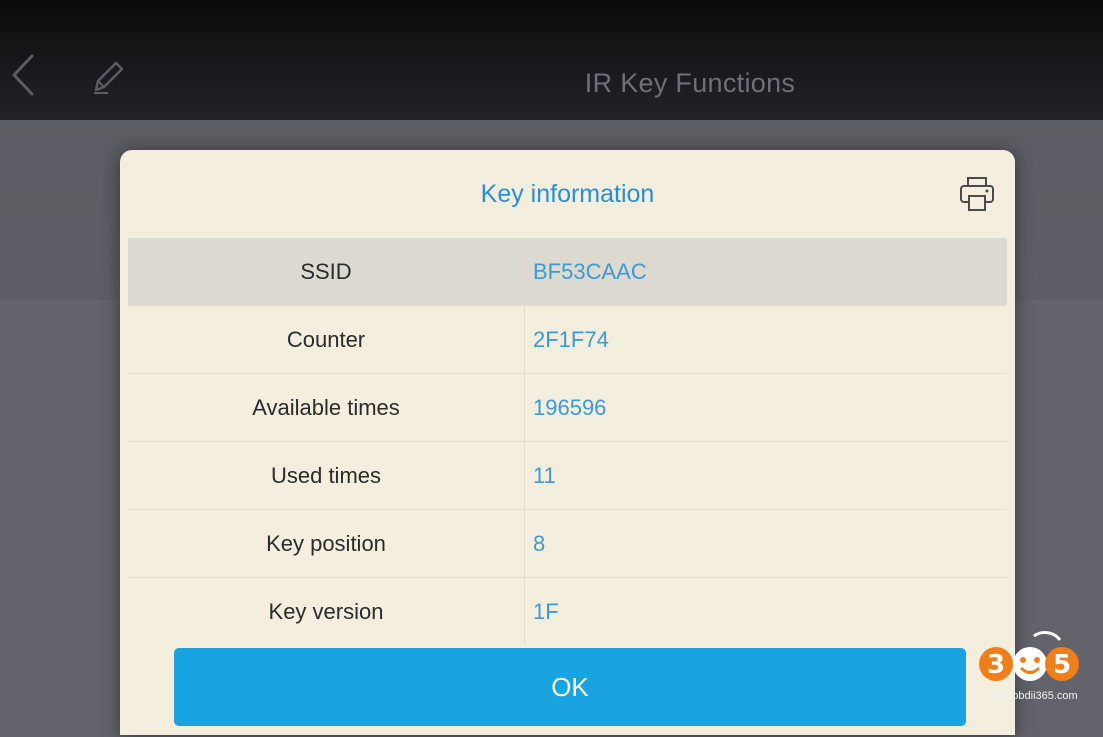 This screenshot has width=1103, height=737. What do you see at coordinates (326, 543) in the screenshot?
I see `row-label: Key position` at bounding box center [326, 543].